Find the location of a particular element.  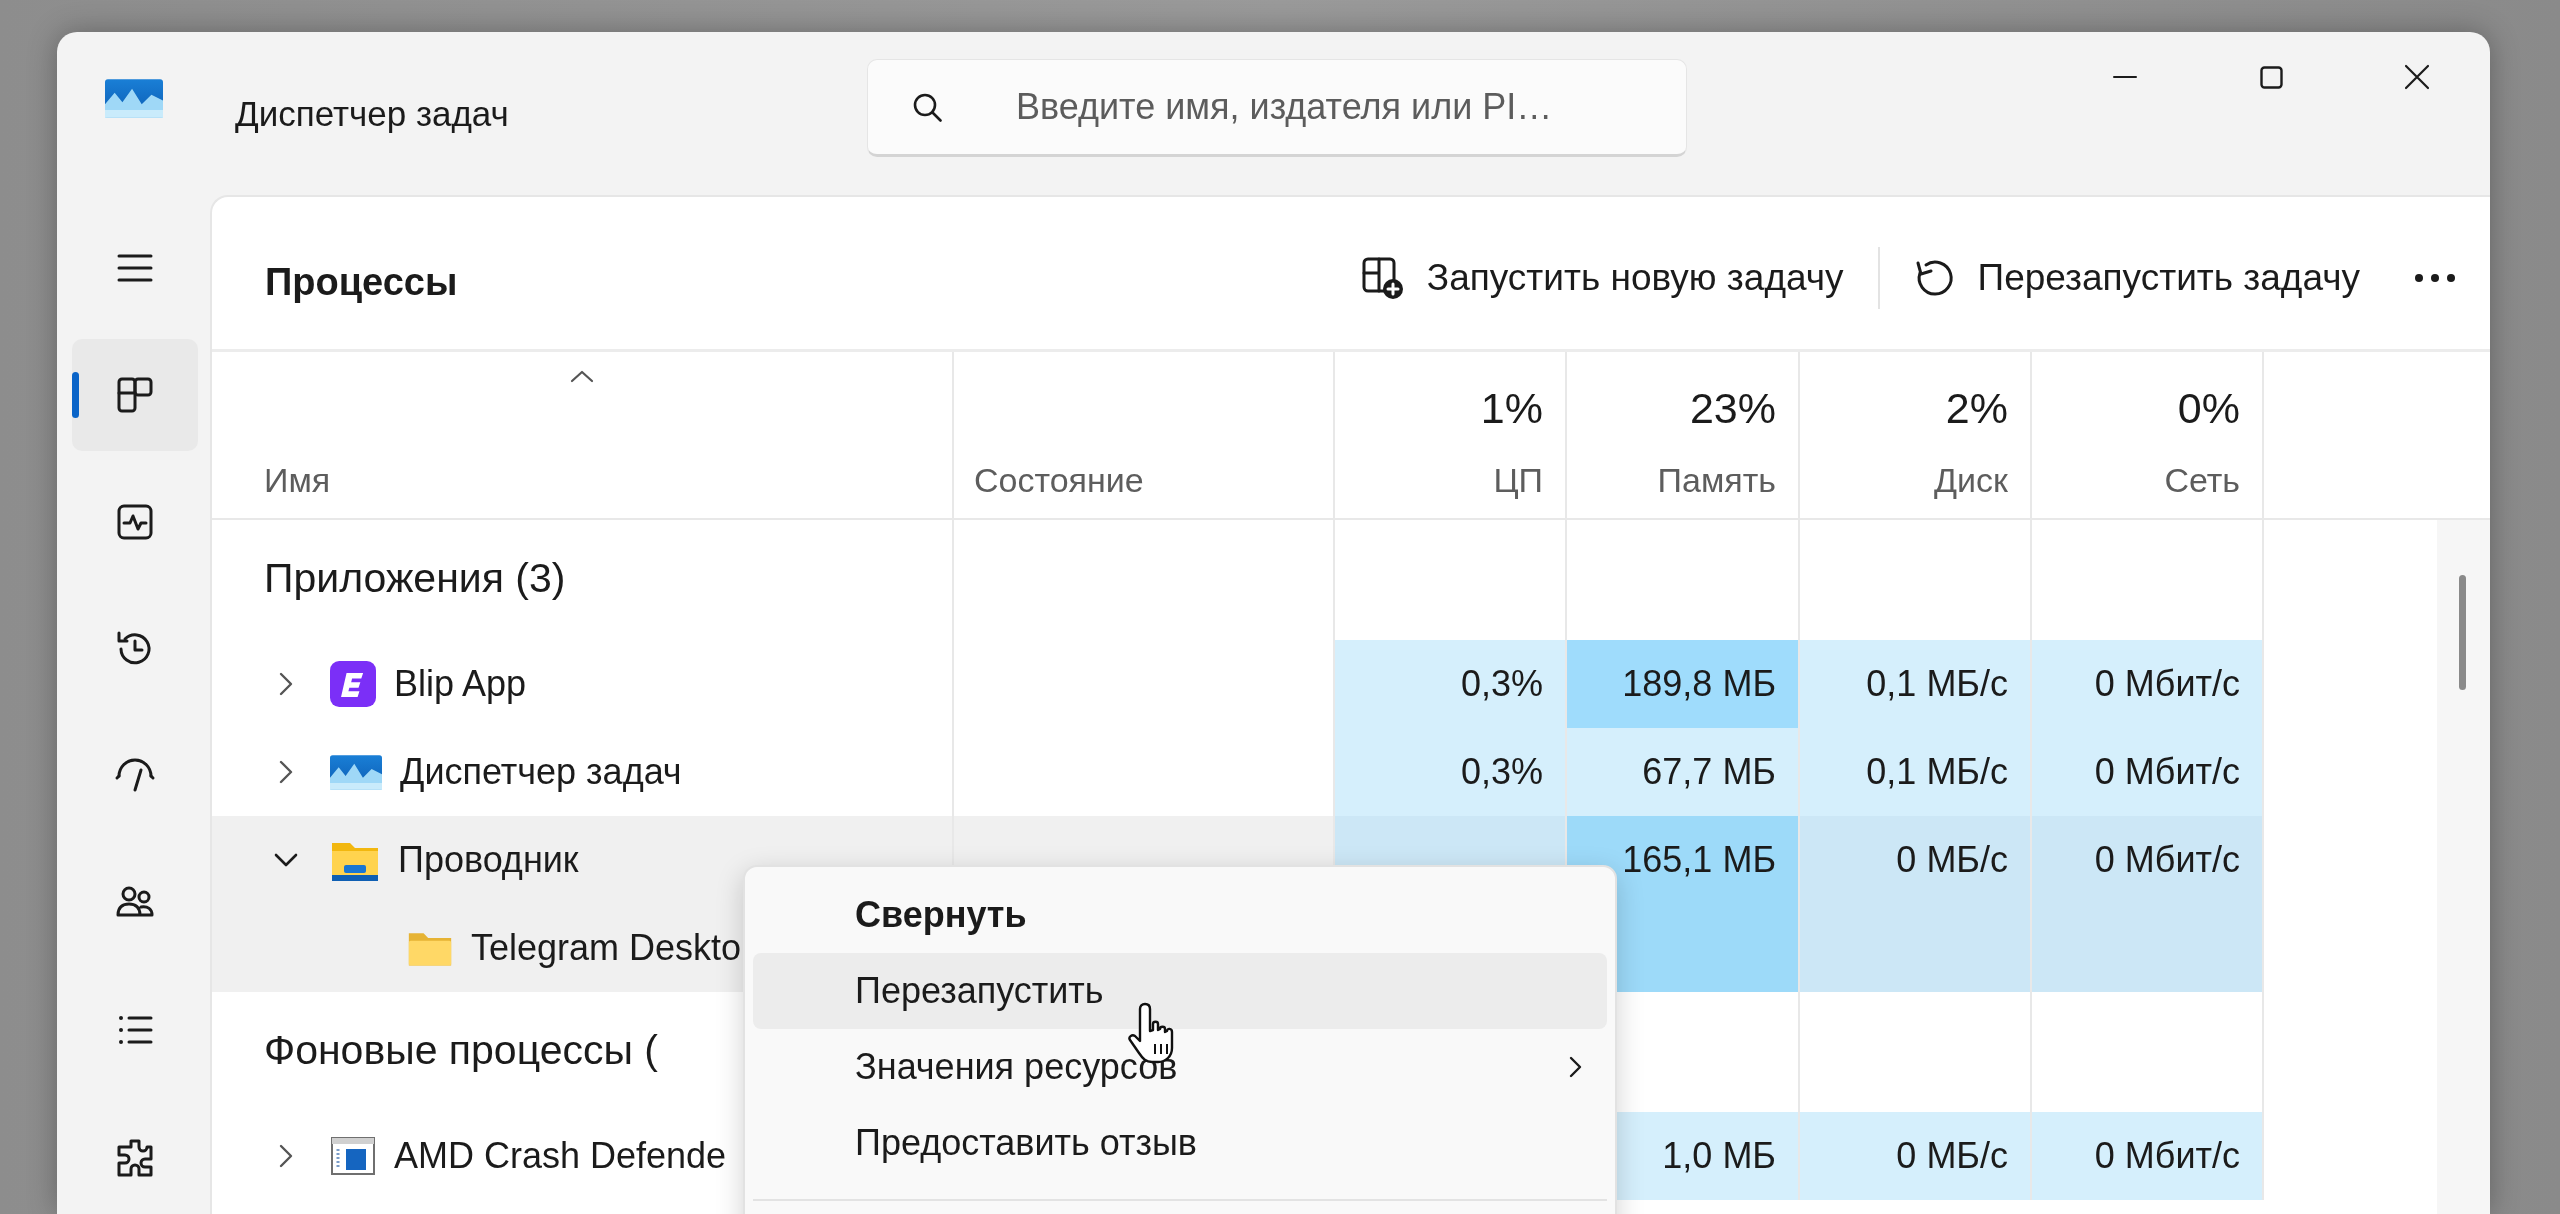

run-task-button: Запустить новую задачу is located at coordinates (1602, 278).